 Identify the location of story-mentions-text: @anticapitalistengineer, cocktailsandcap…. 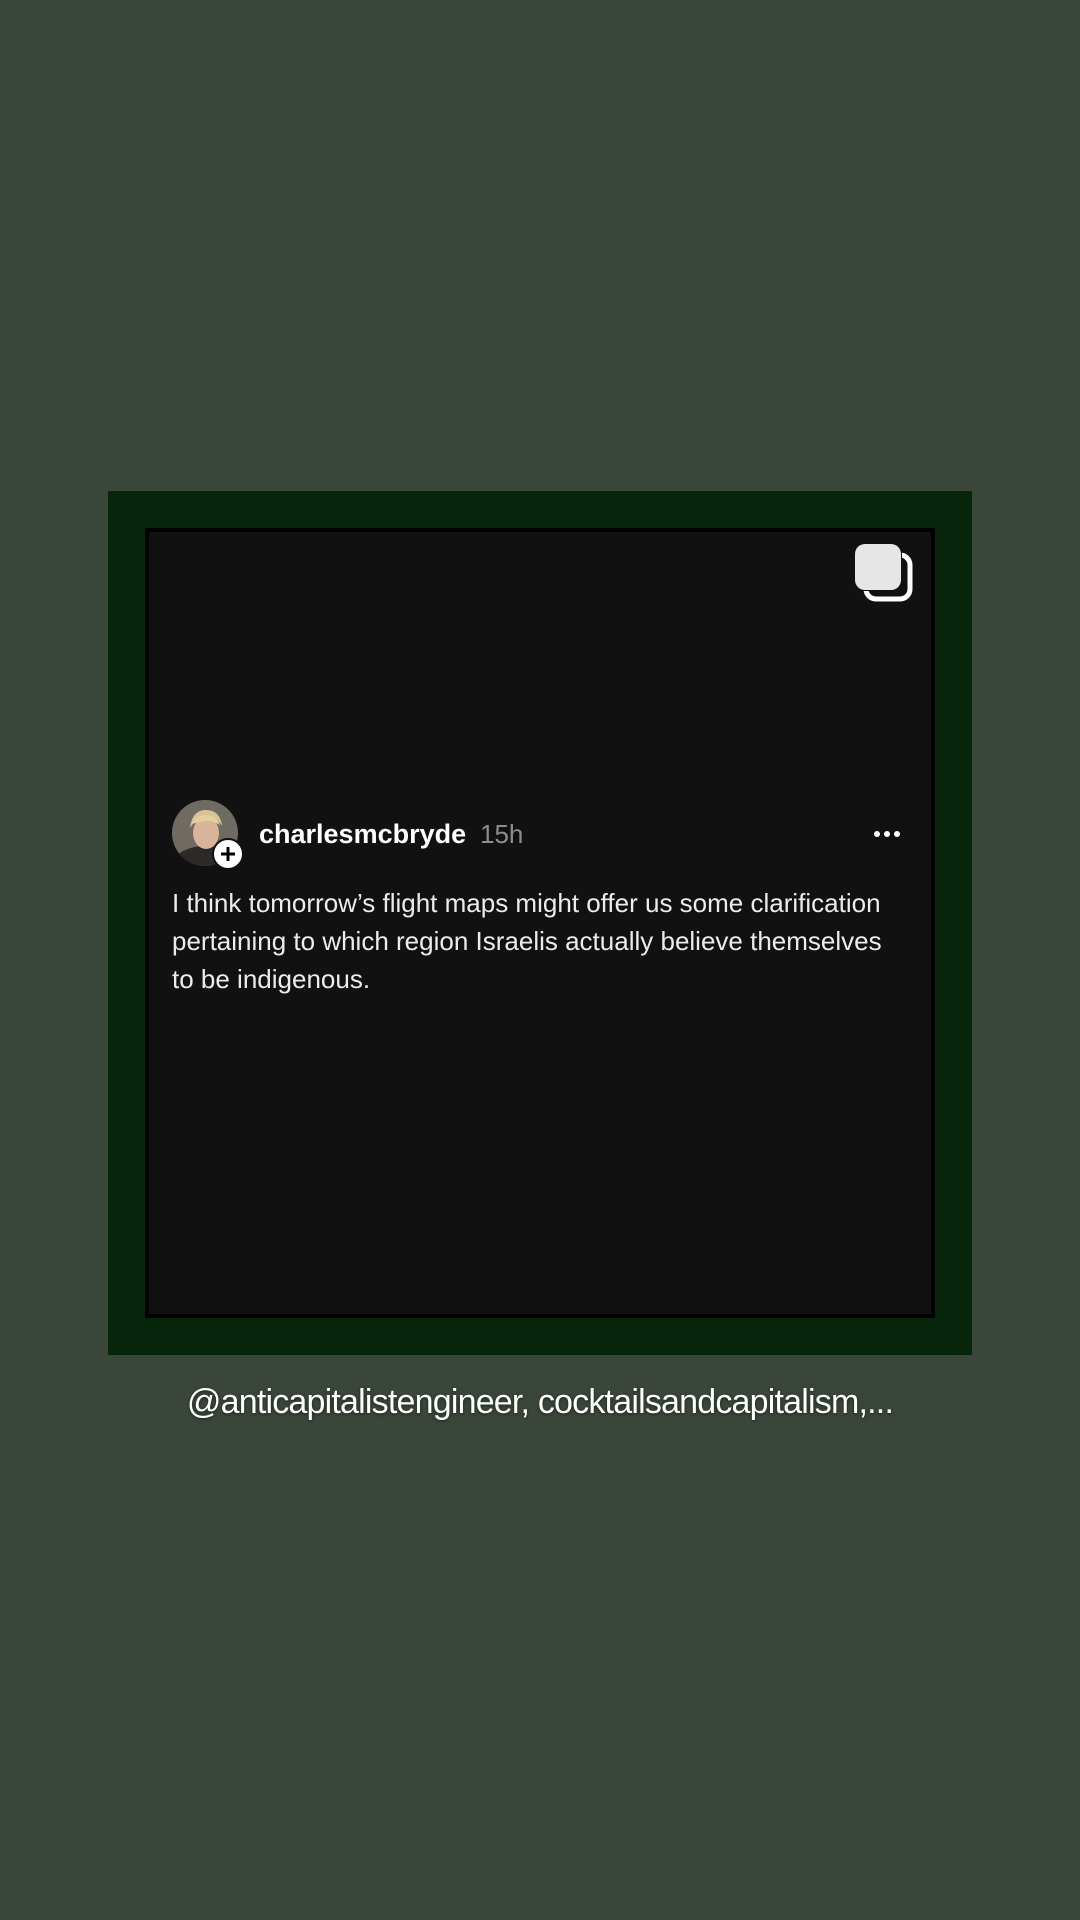
(540, 1402).